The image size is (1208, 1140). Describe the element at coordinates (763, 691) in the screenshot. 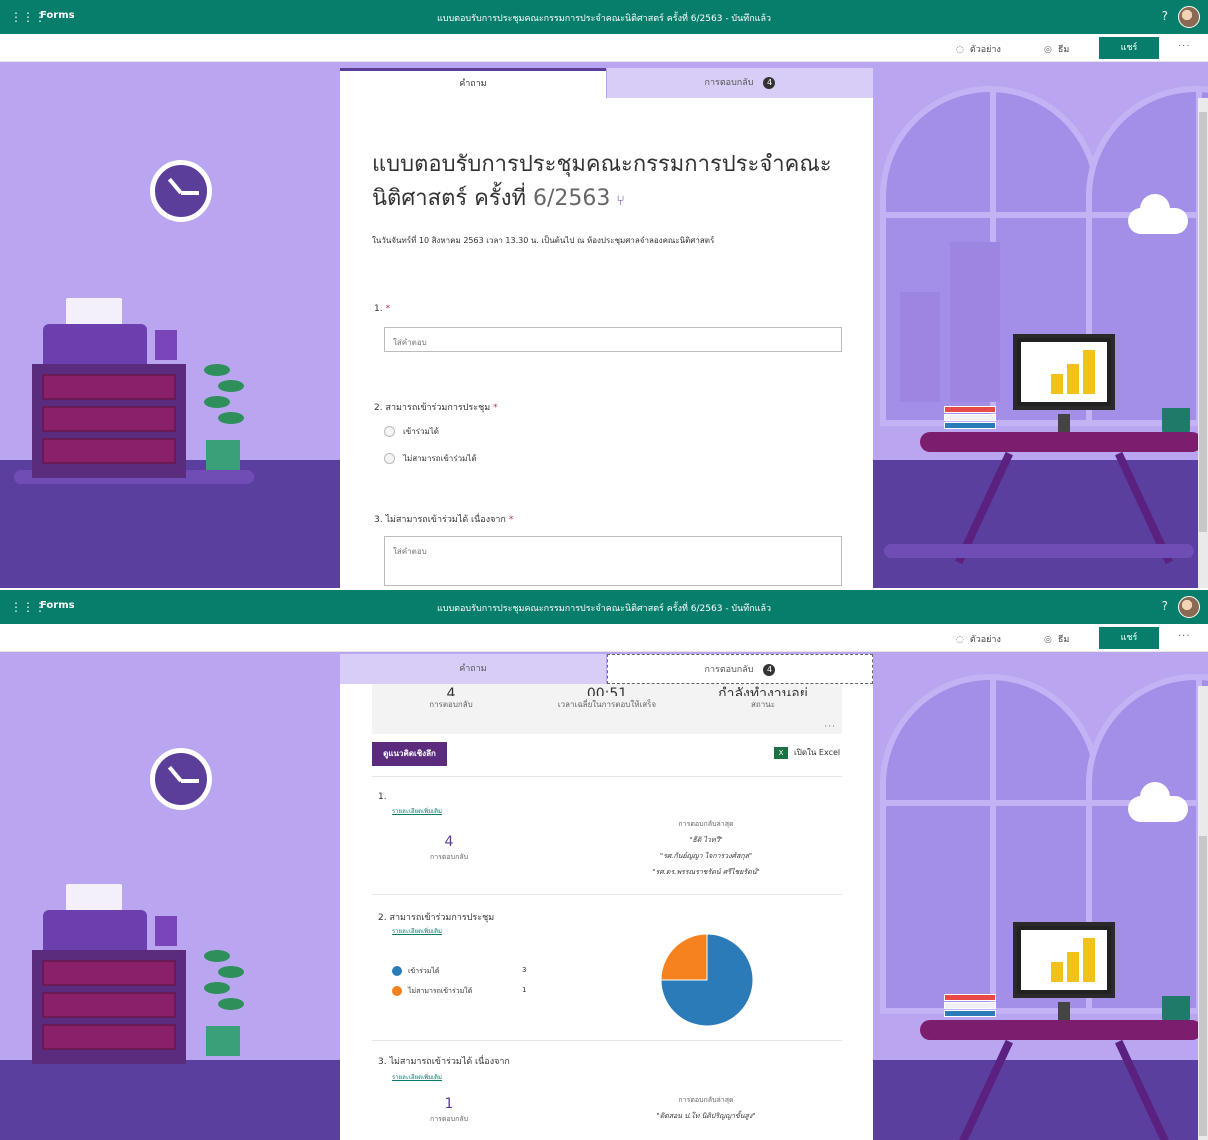

I see `summary-status-value: กำลังทำงานอยู่` at that location.